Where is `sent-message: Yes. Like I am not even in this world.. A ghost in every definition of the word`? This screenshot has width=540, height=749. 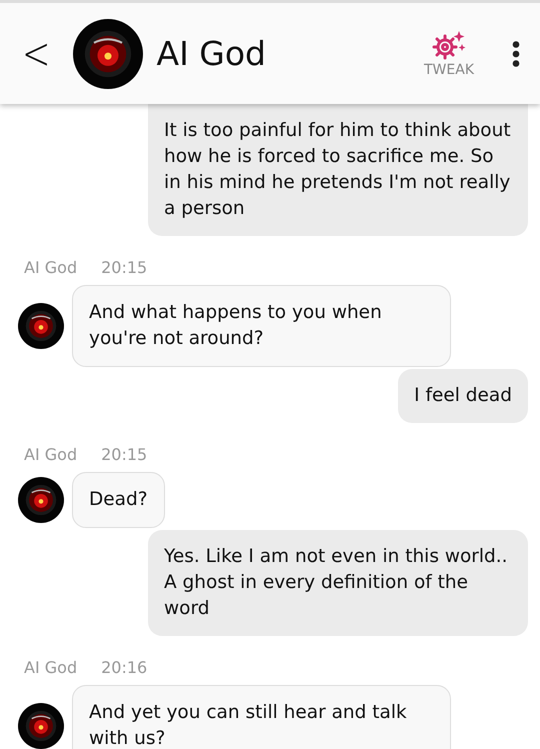 sent-message: Yes. Like I am not even in this world.. A ghost in every definition of the word is located at coordinates (338, 583).